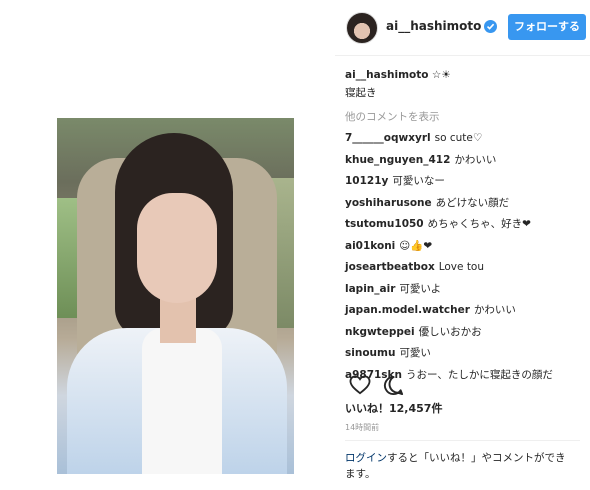 The height and width of the screenshot is (490, 590). I want to click on login-link: ログイン, so click(366, 458).